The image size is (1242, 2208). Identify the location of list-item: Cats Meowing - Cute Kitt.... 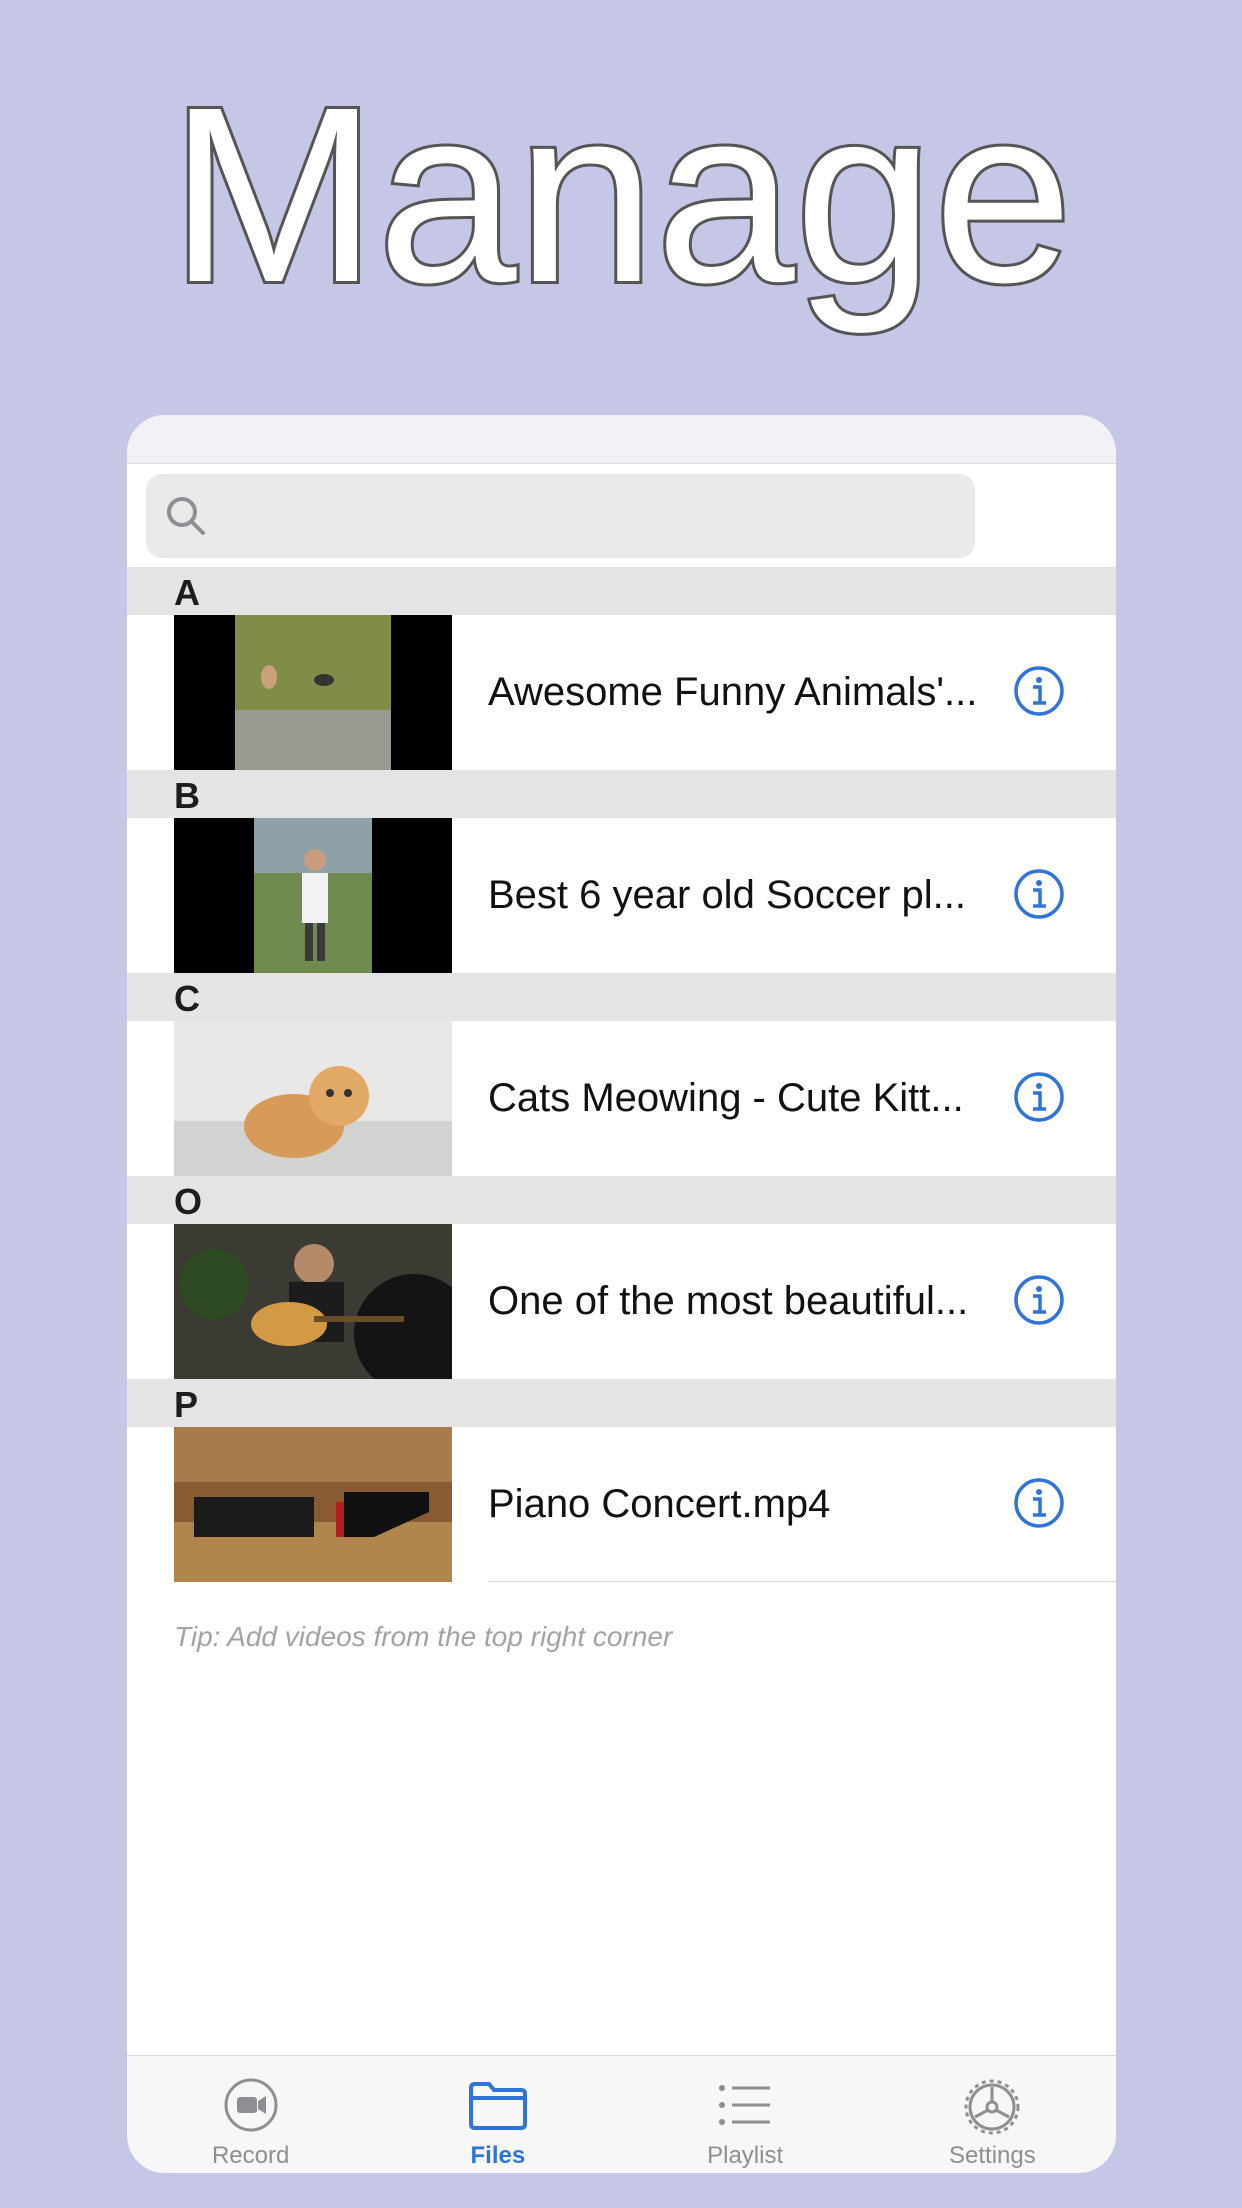
(621, 1098).